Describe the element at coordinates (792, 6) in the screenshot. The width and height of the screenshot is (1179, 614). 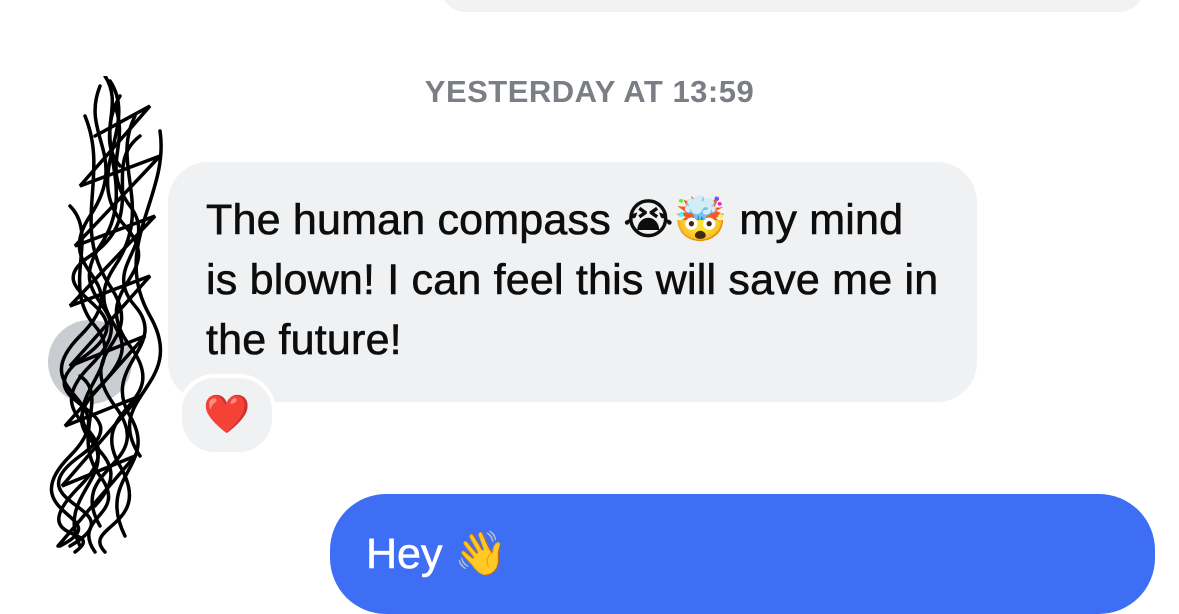
I see `previous-message-bubble` at that location.